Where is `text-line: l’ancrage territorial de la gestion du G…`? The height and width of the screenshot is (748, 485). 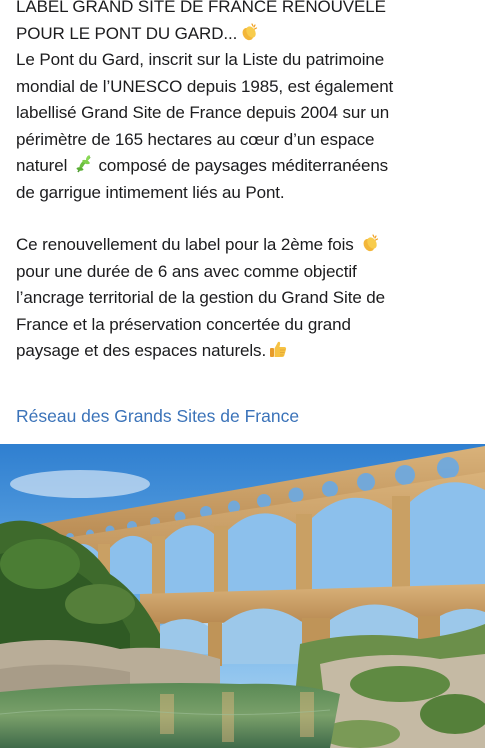 text-line: l’ancrage territorial de la gestion du G… is located at coordinates (201, 297).